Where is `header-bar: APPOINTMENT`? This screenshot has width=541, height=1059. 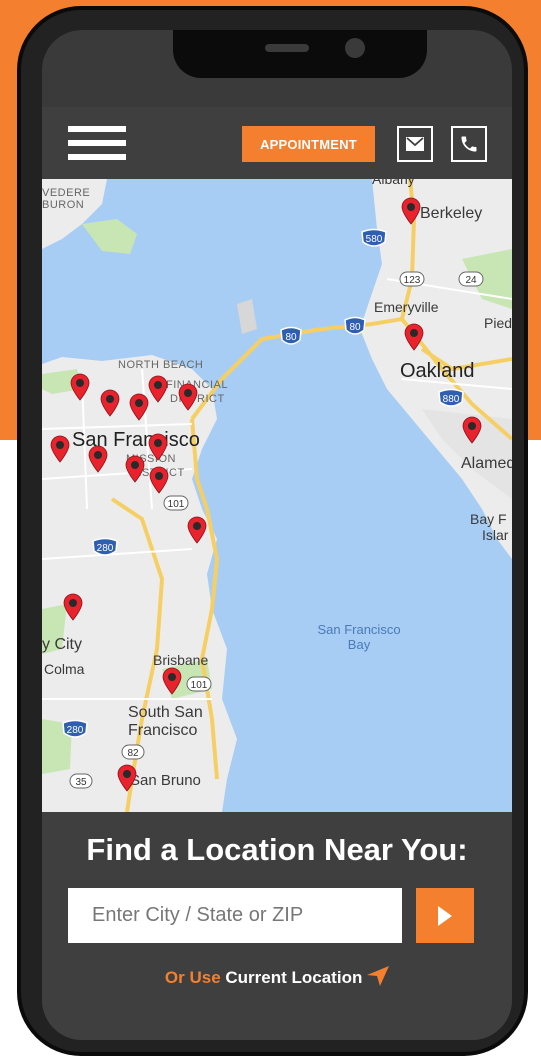
header-bar: APPOINTMENT is located at coordinates (277, 143).